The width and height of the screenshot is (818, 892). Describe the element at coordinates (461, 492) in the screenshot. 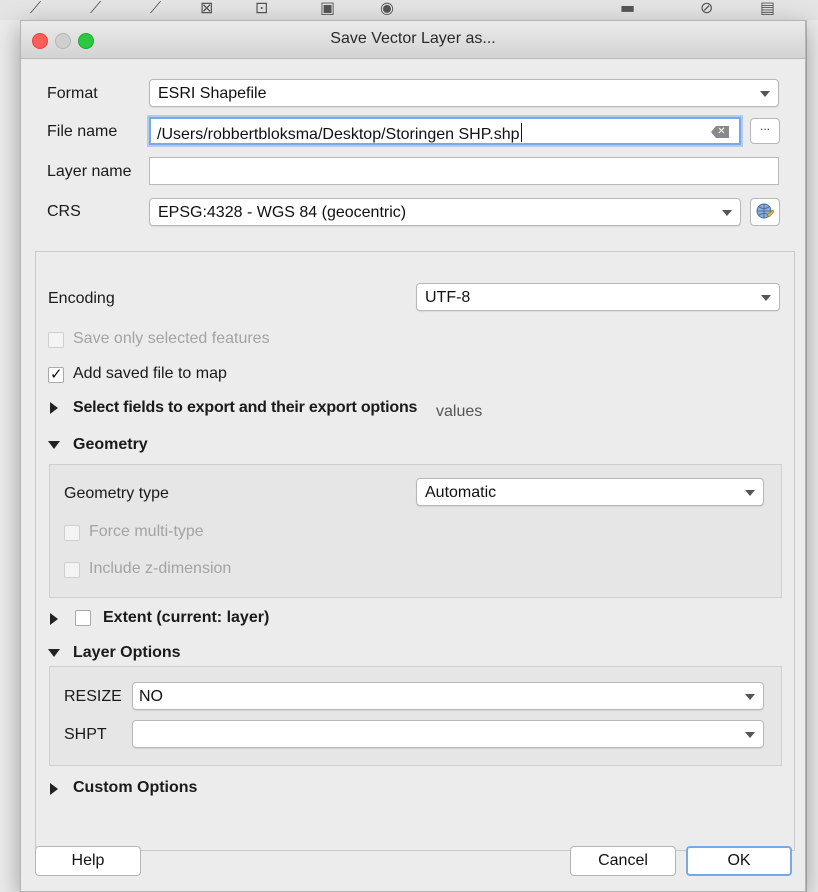

I see `geometry-type-value: Automatic` at that location.